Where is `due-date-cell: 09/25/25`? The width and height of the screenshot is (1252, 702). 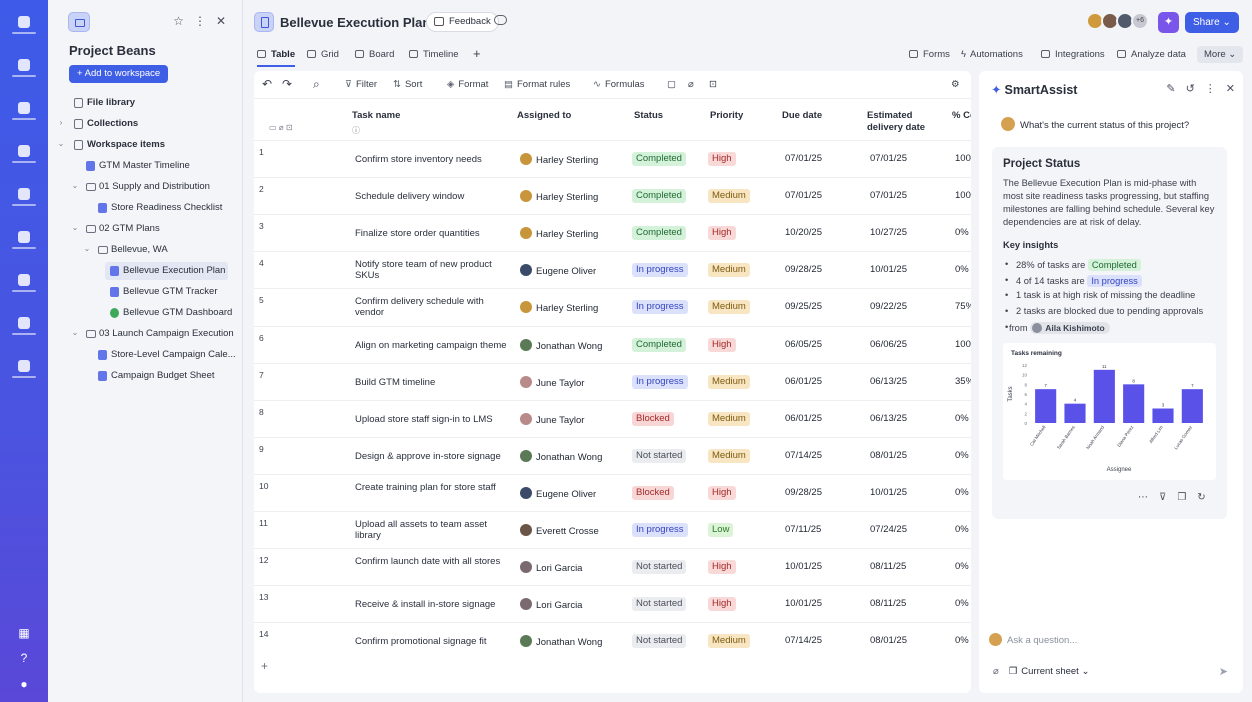 due-date-cell: 09/25/25 is located at coordinates (803, 306).